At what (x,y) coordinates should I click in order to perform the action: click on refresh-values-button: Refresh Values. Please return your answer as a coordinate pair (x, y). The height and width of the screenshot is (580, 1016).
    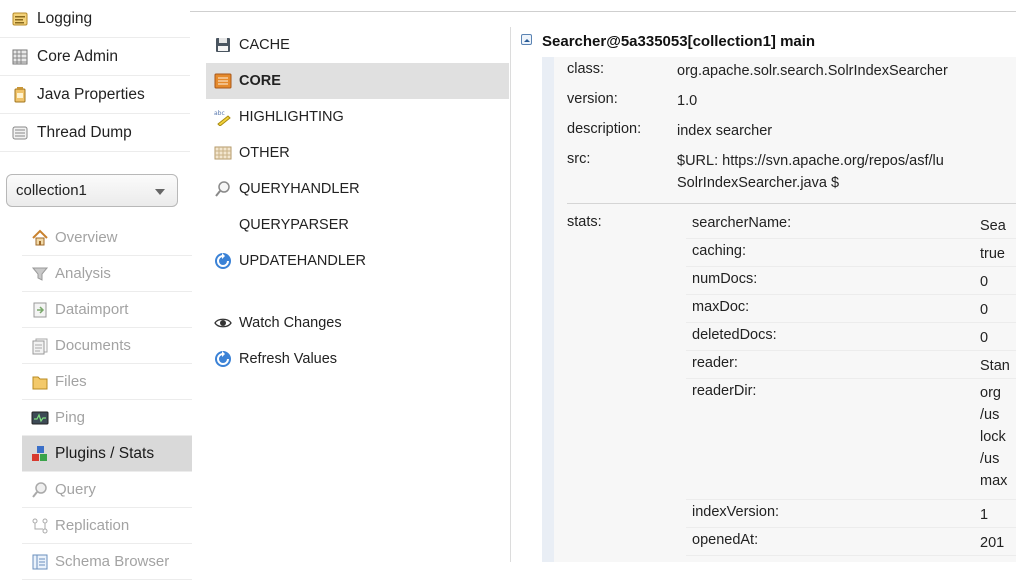
    Looking at the image, I should click on (357, 359).